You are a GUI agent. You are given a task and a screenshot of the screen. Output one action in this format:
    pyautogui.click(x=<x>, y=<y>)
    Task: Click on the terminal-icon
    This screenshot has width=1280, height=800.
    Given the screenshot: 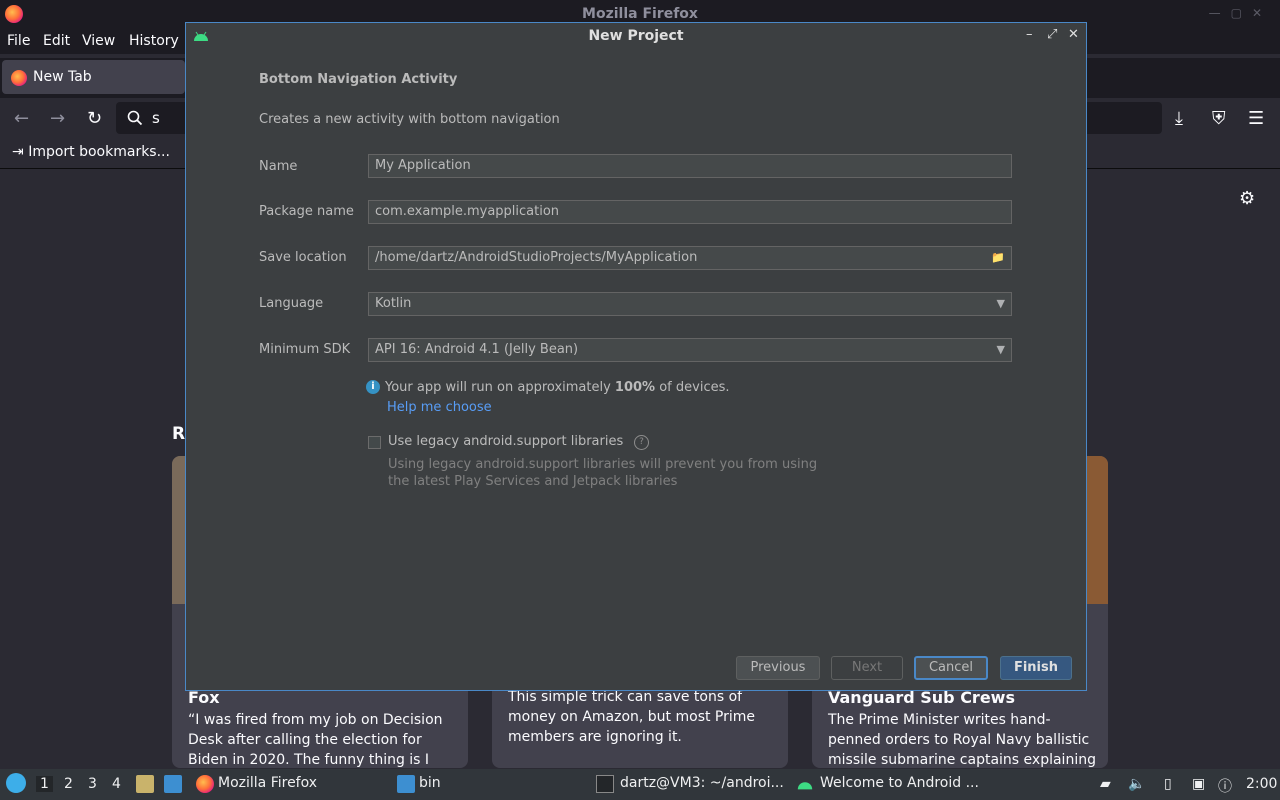 What is the action you would take?
    pyautogui.click(x=605, y=784)
    